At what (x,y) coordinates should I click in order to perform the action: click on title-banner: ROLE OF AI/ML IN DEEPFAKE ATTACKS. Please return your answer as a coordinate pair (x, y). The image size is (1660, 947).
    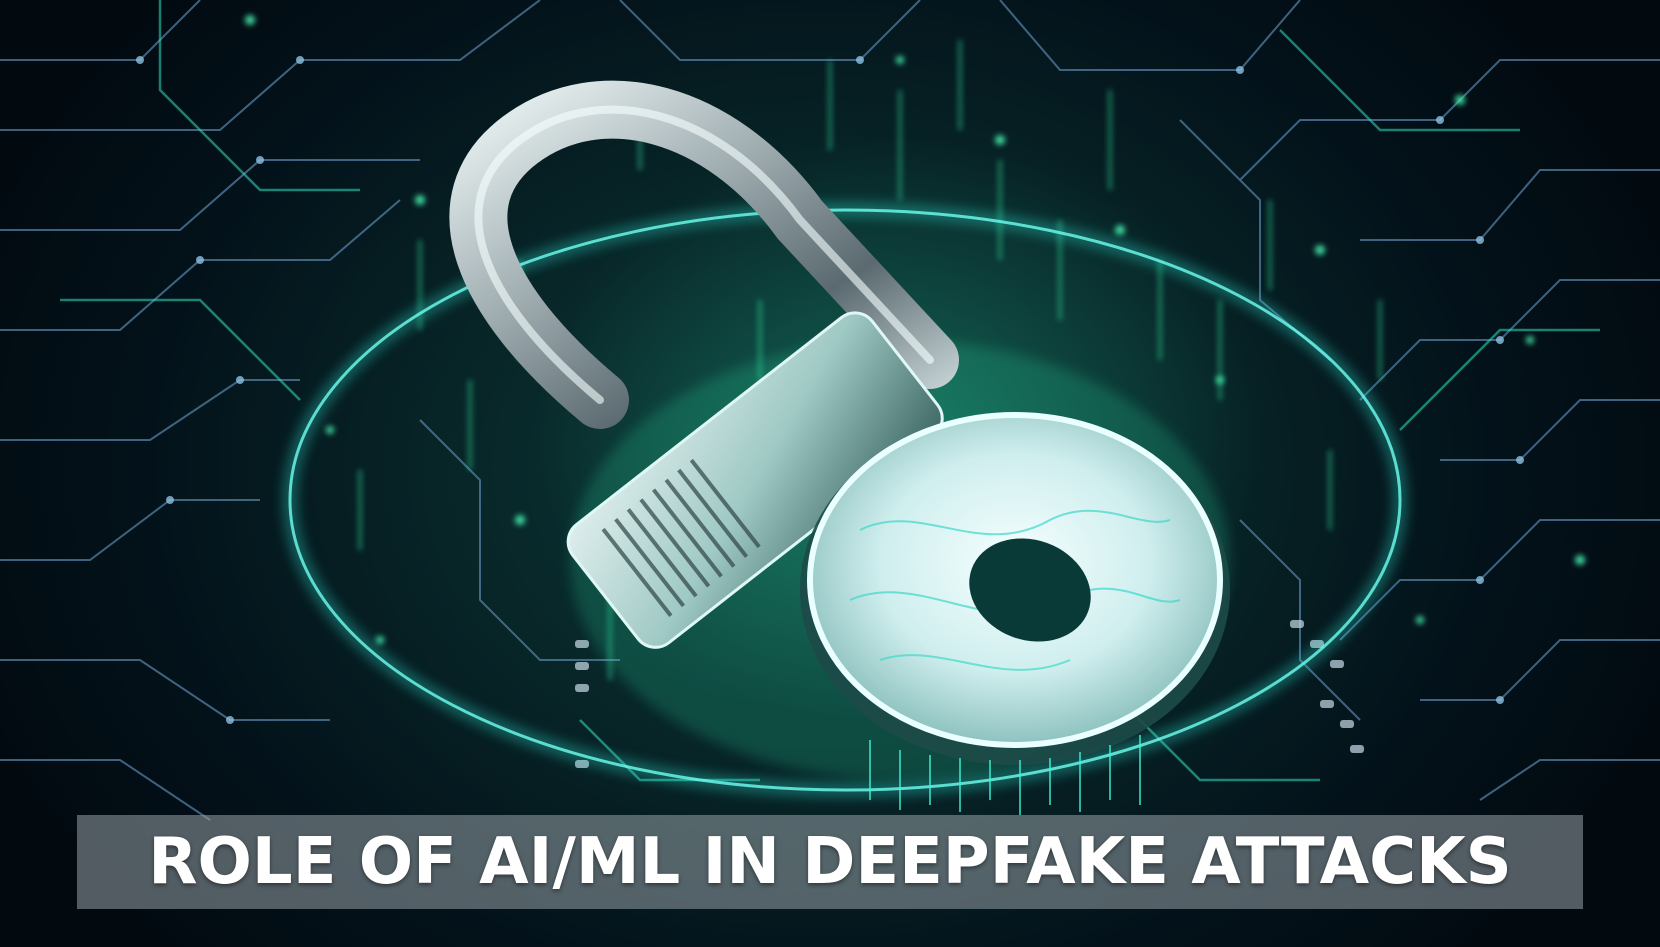
    Looking at the image, I should click on (830, 862).